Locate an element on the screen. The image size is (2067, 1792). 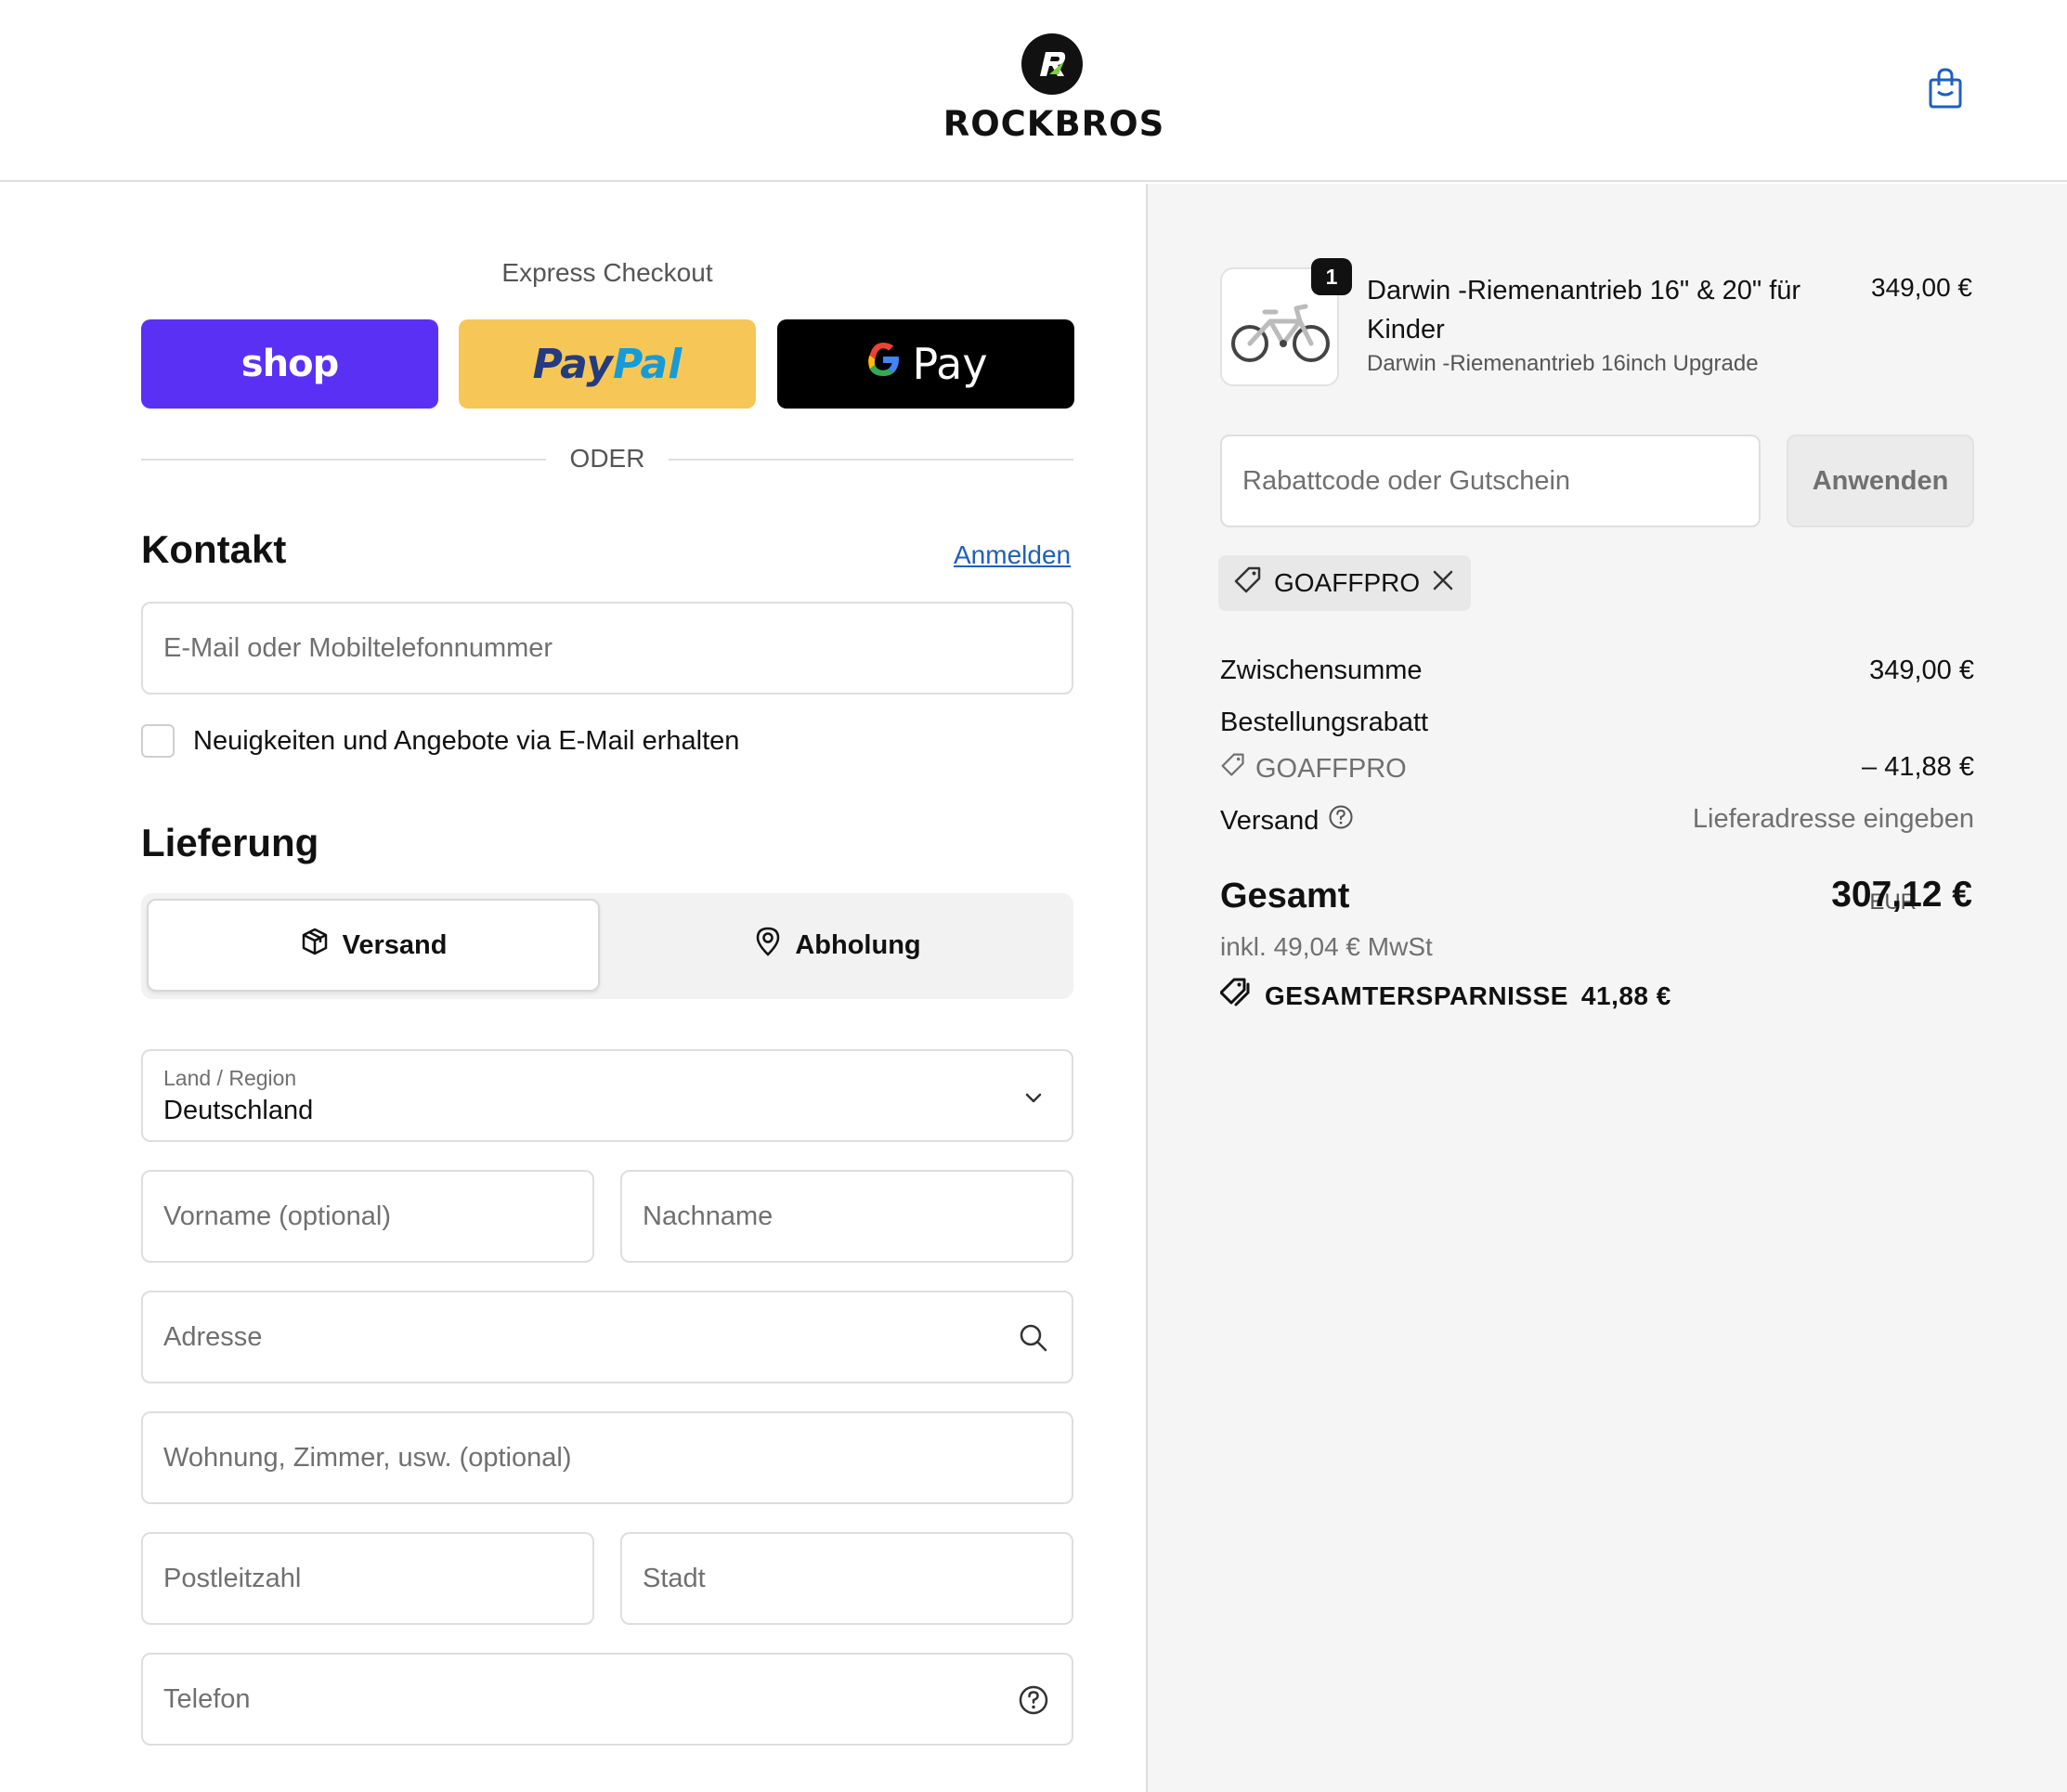
address-input is located at coordinates (607, 1337).